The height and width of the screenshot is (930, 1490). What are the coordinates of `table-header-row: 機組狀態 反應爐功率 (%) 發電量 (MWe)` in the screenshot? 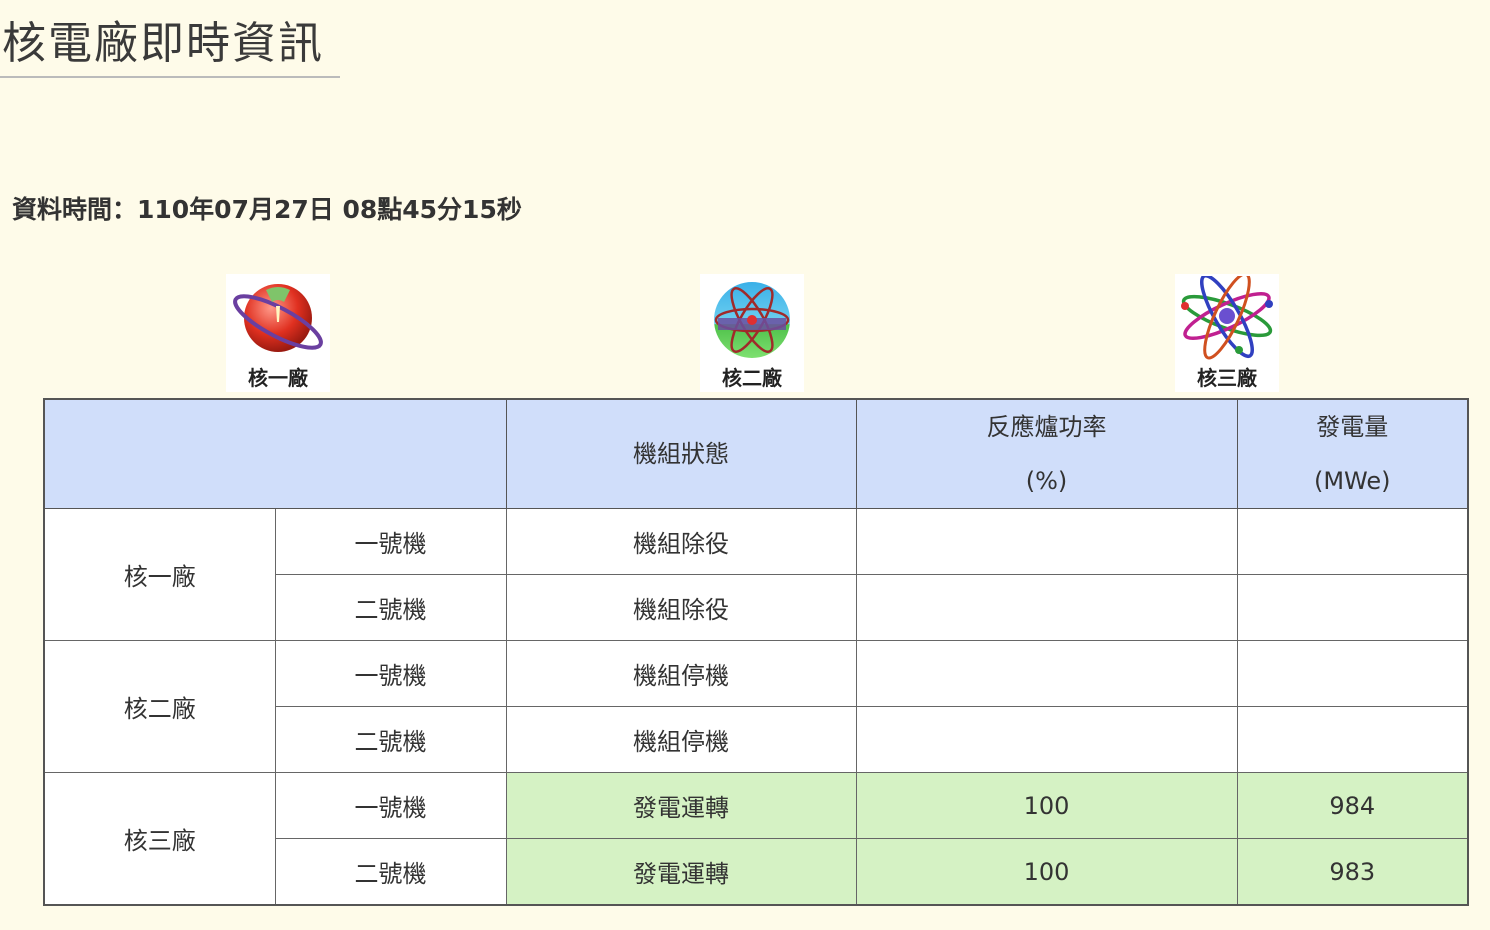 It's located at (756, 453).